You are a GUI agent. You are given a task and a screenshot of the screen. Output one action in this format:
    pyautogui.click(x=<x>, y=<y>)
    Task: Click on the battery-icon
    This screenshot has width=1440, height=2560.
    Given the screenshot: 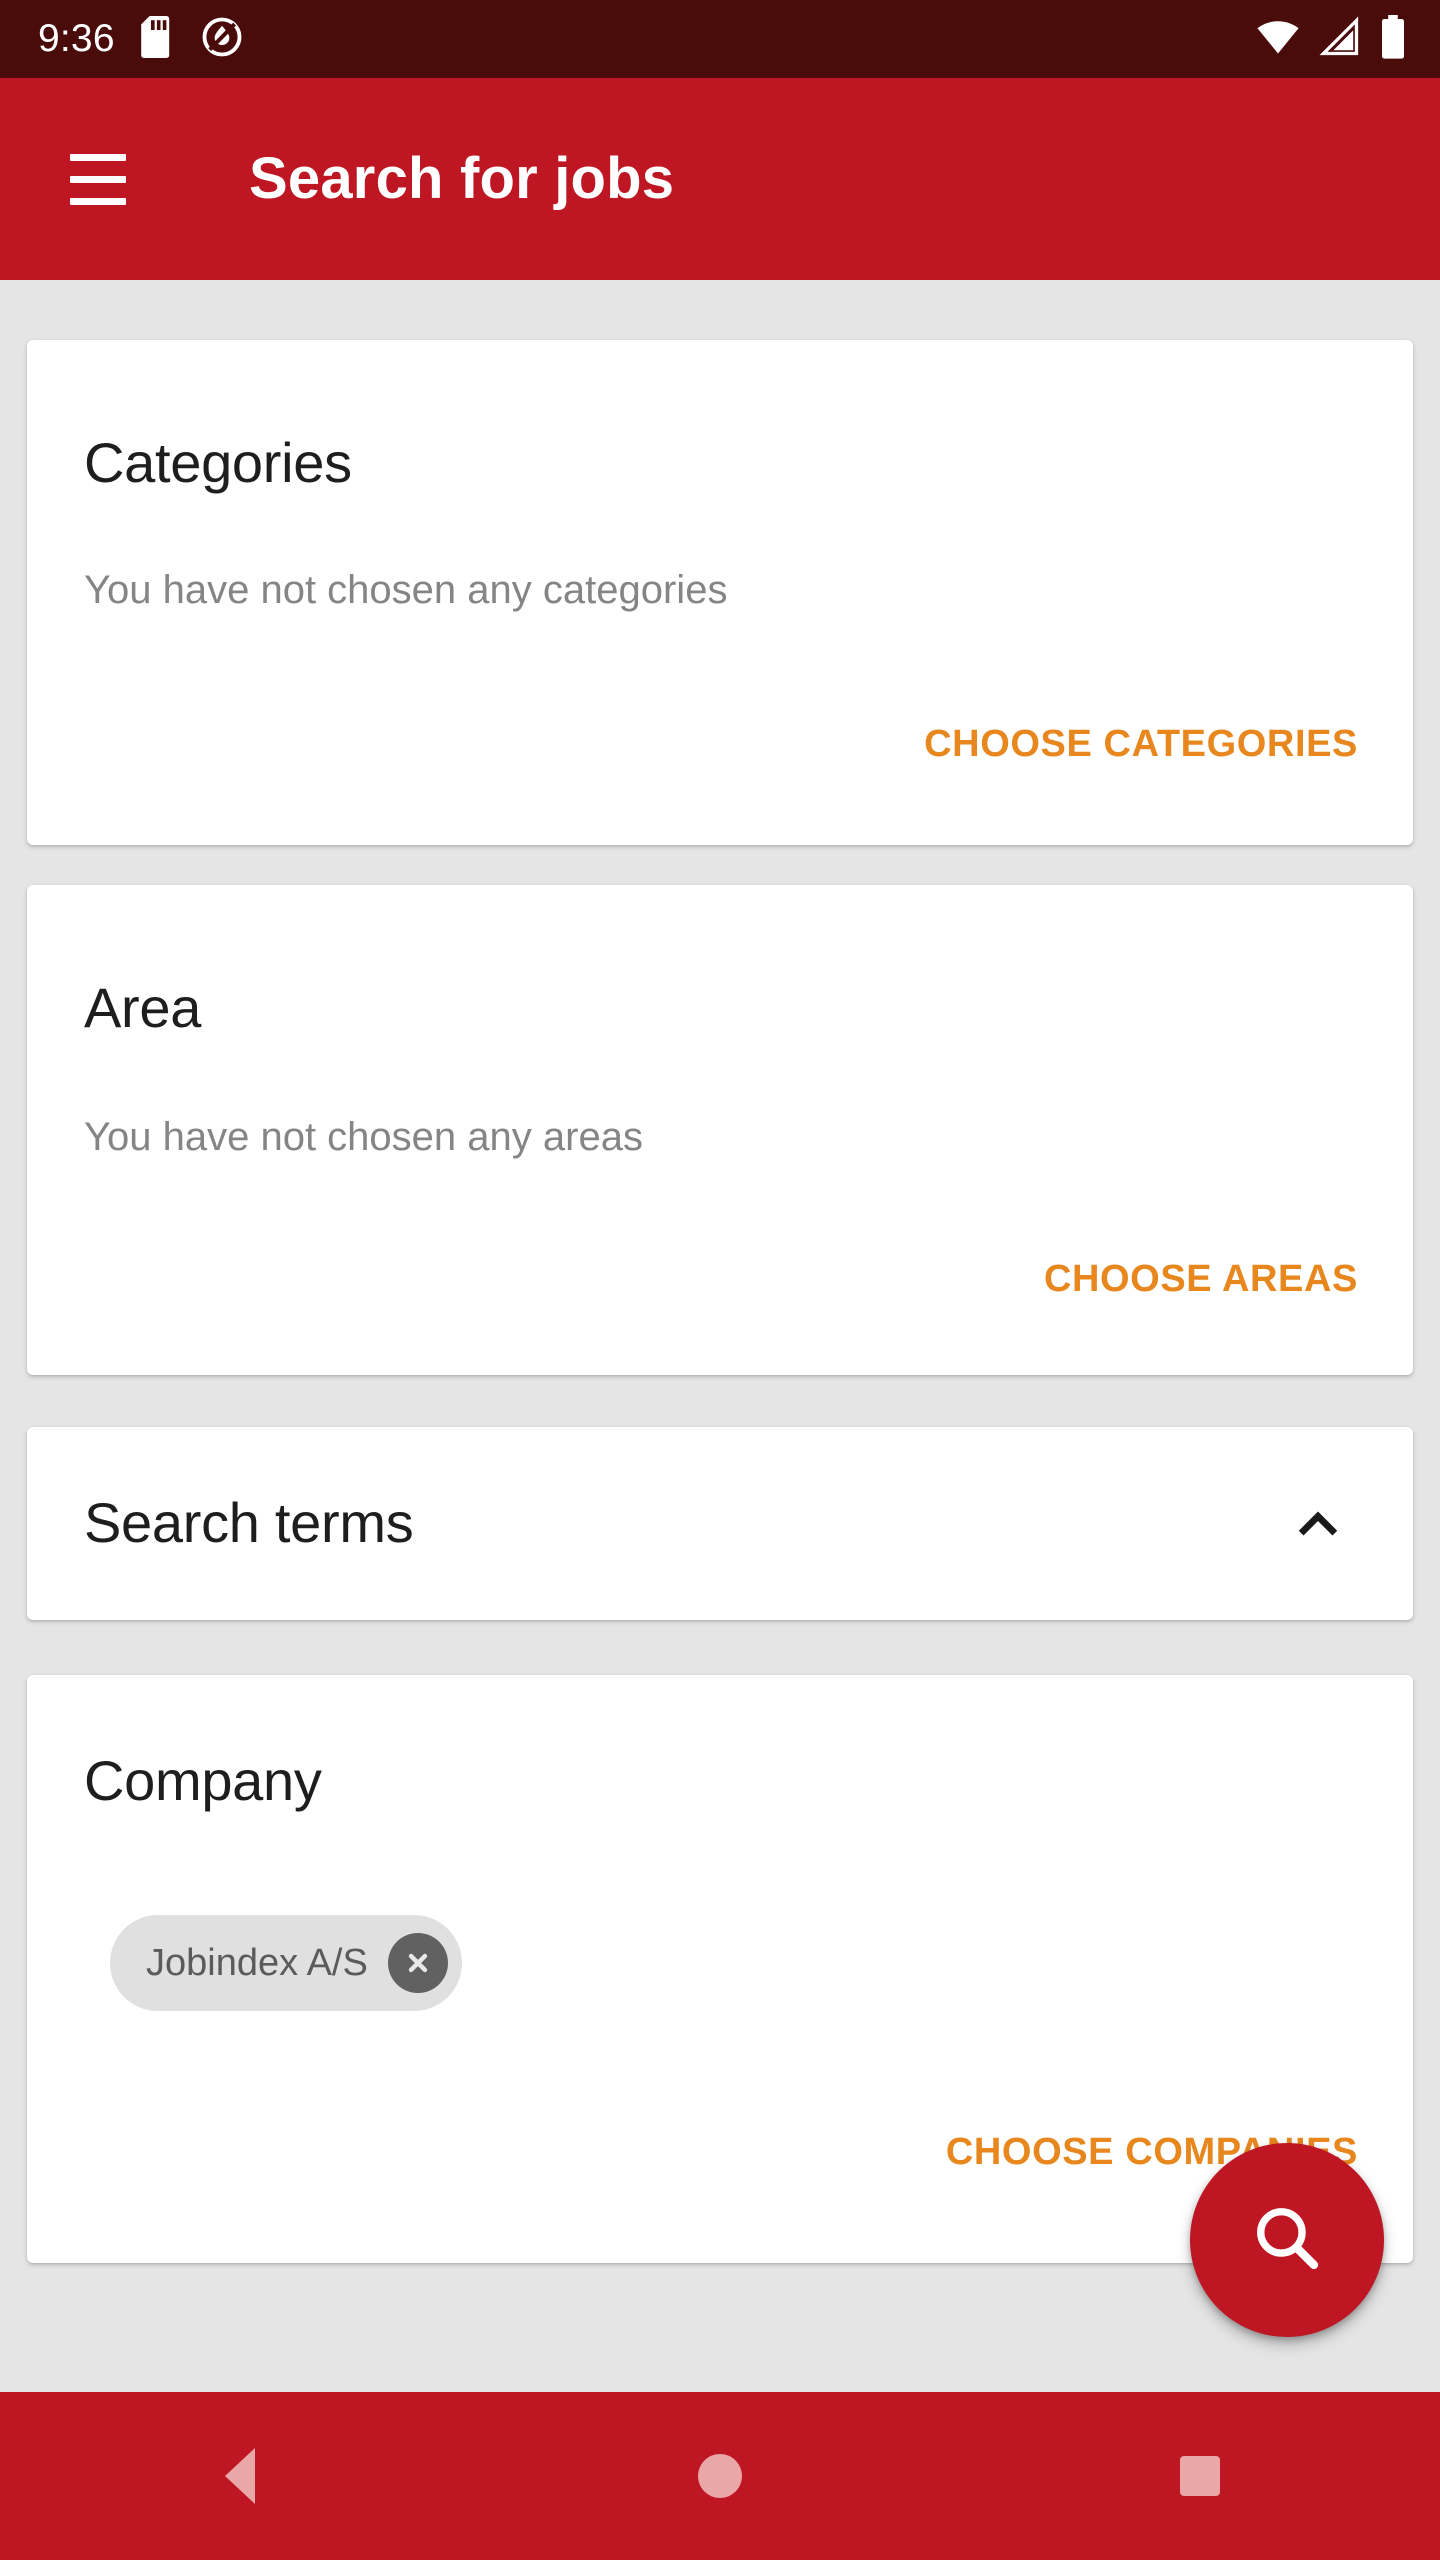 What is the action you would take?
    pyautogui.click(x=1393, y=39)
    